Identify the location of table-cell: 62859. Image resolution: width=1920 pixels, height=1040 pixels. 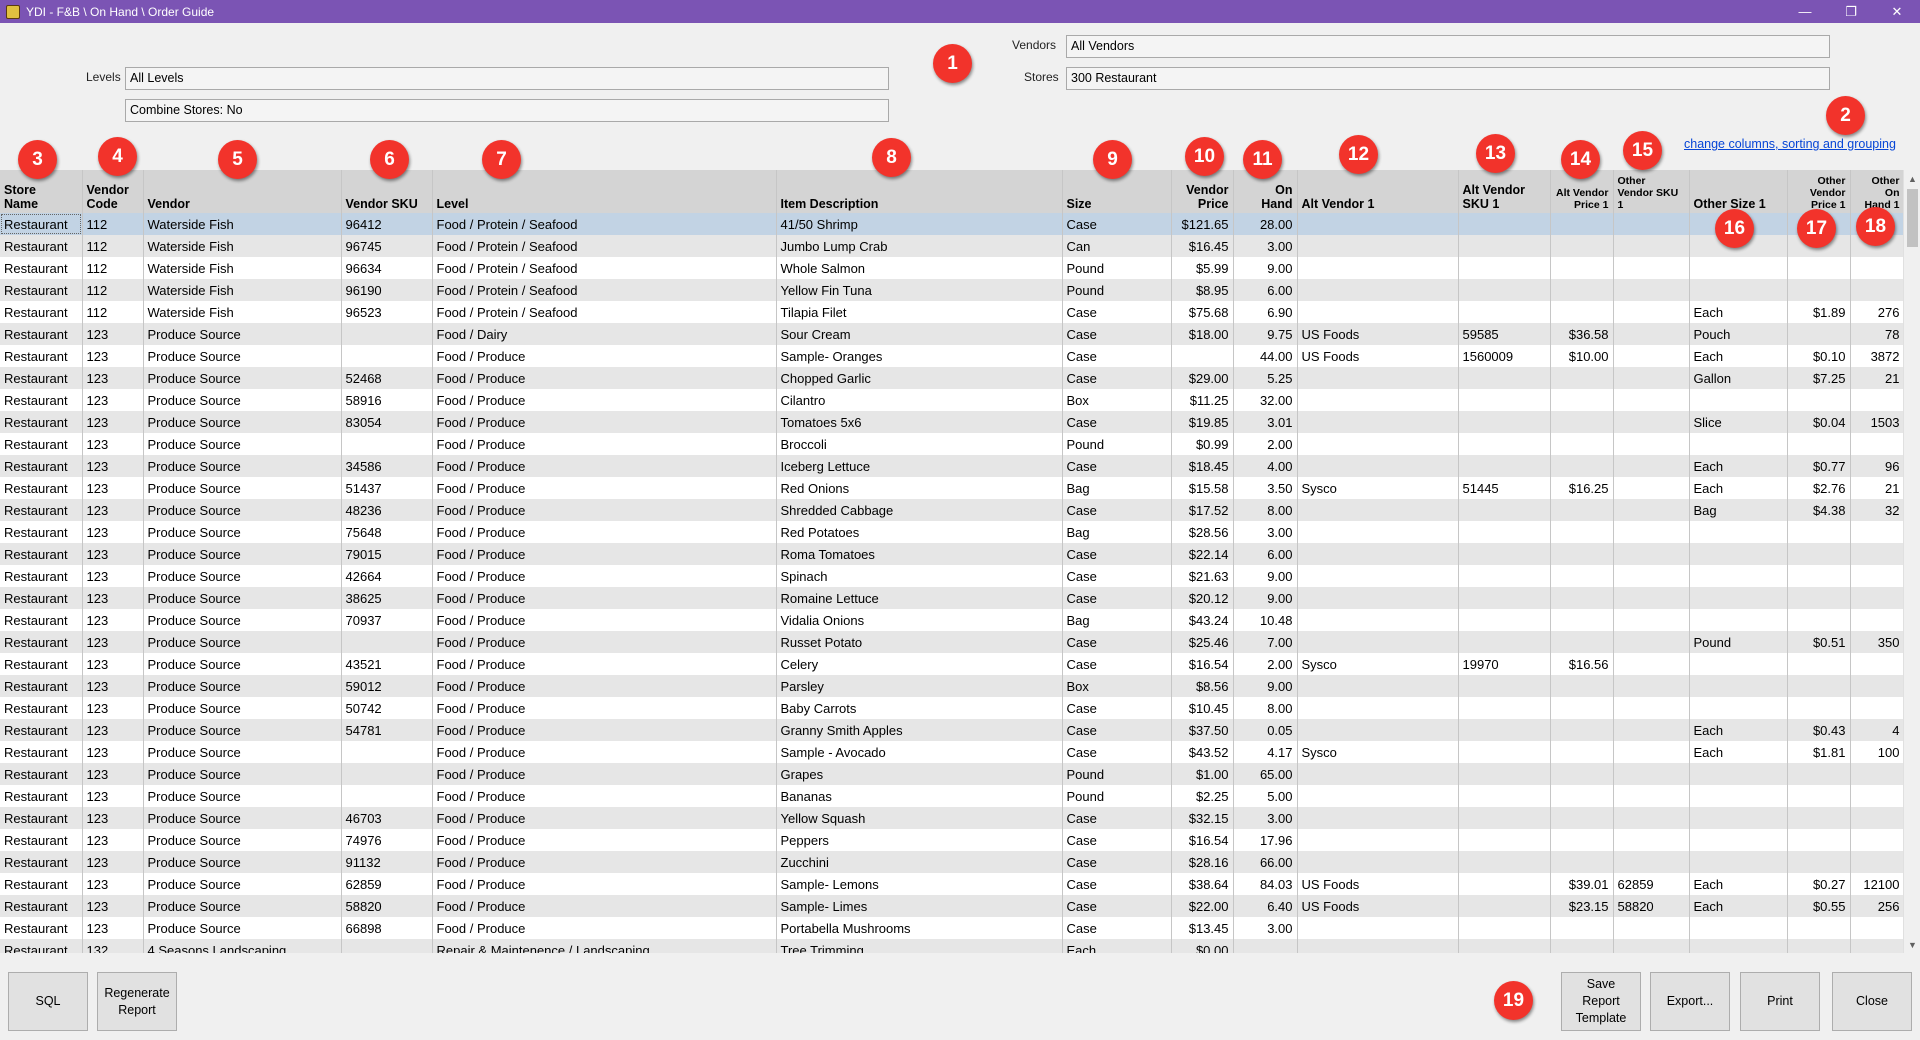
(387, 884).